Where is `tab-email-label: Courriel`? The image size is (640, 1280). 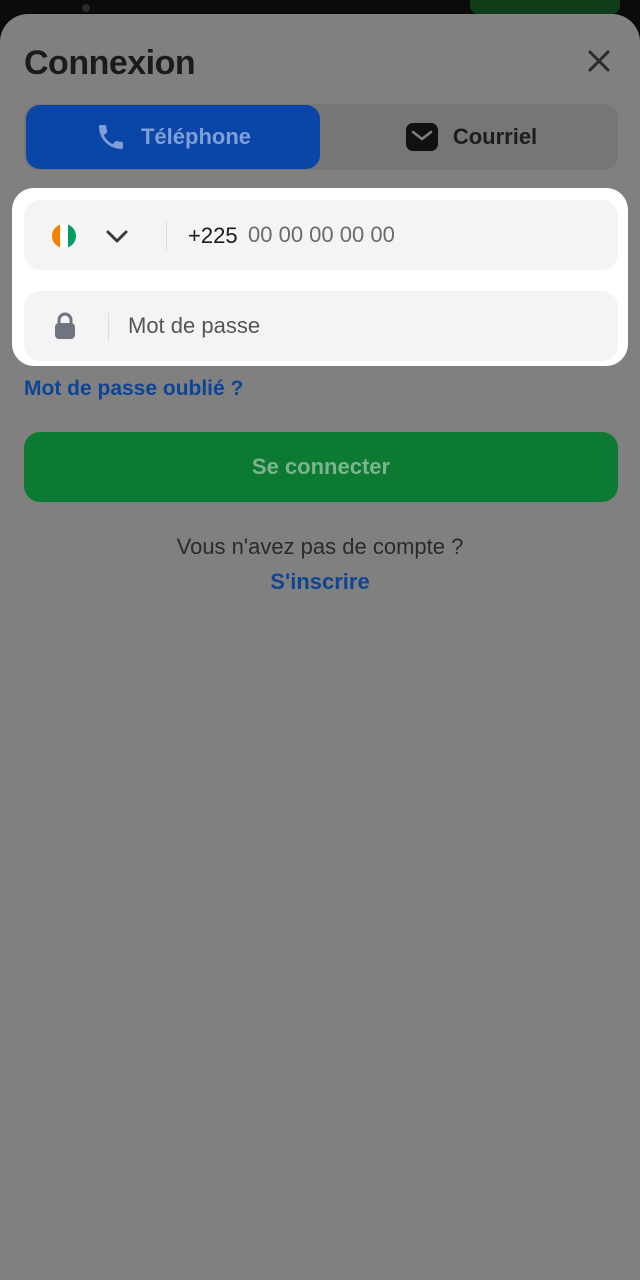
tab-email-label: Courriel is located at coordinates (495, 136).